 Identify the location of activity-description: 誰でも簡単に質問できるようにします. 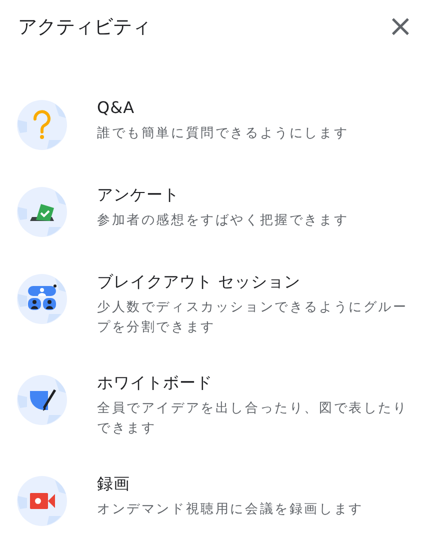
(223, 134).